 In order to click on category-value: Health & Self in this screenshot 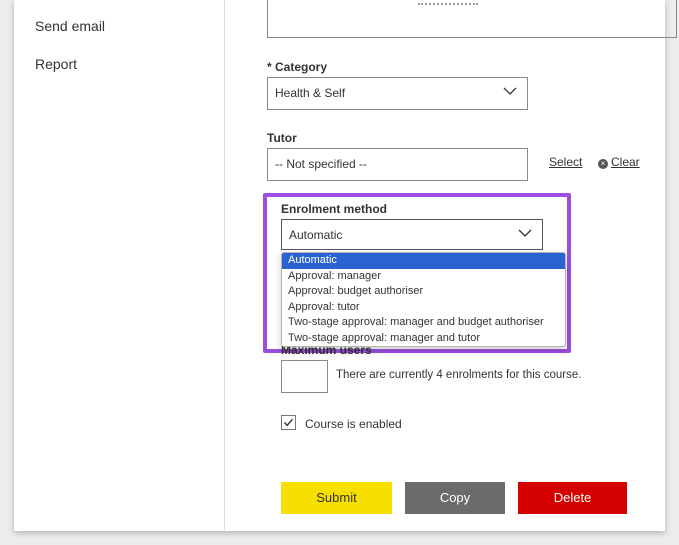, I will do `click(310, 93)`.